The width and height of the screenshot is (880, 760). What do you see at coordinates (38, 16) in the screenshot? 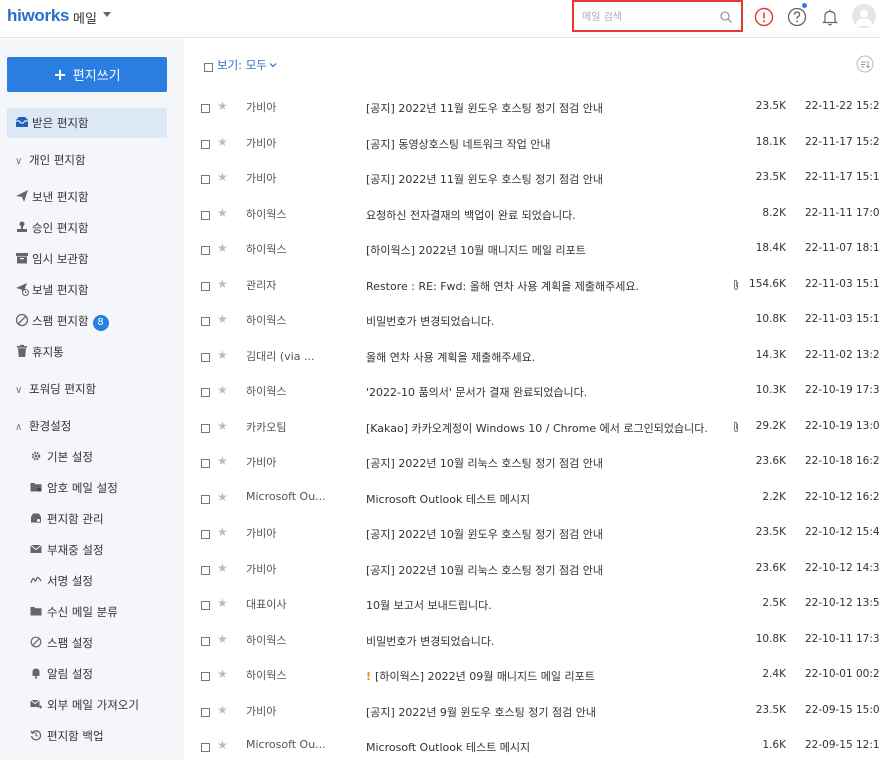
I see `hiworks-logo: hiworks` at bounding box center [38, 16].